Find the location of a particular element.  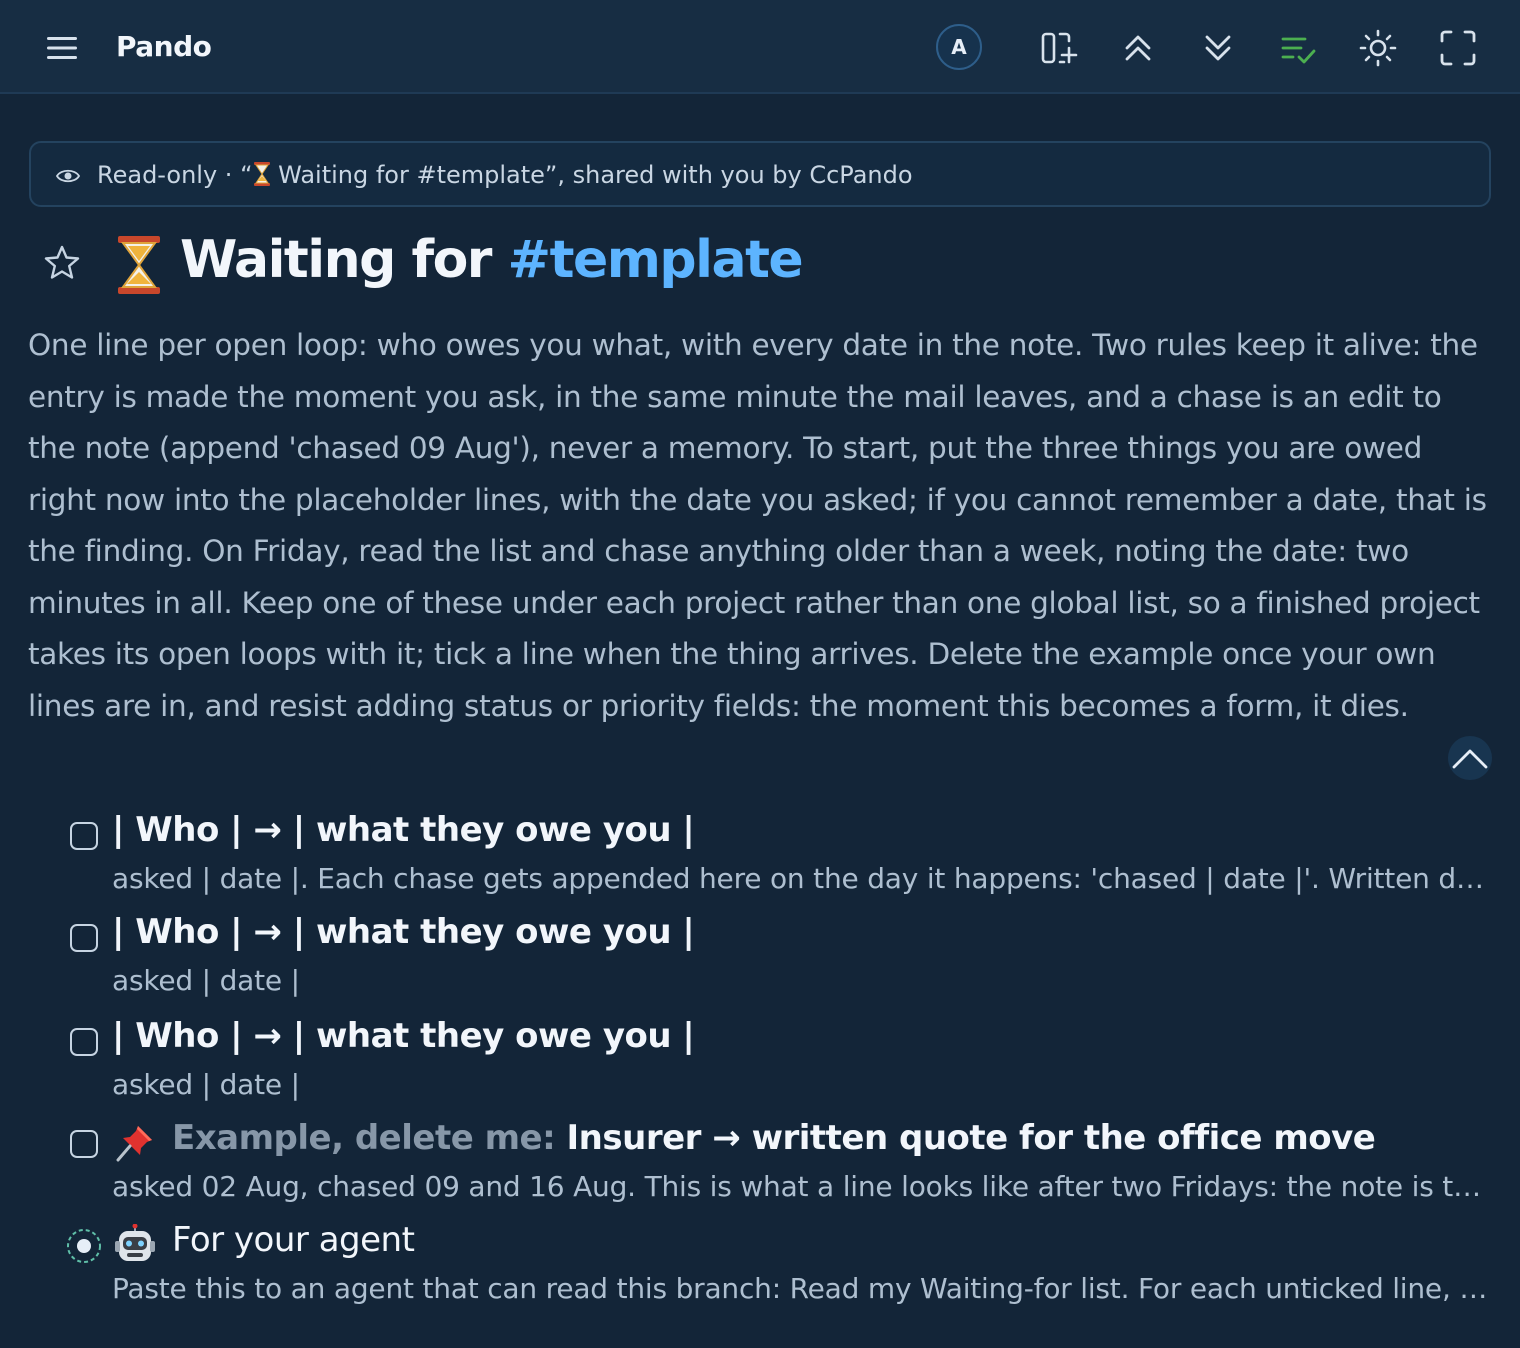

robot-icon is located at coordinates (135, 1244).